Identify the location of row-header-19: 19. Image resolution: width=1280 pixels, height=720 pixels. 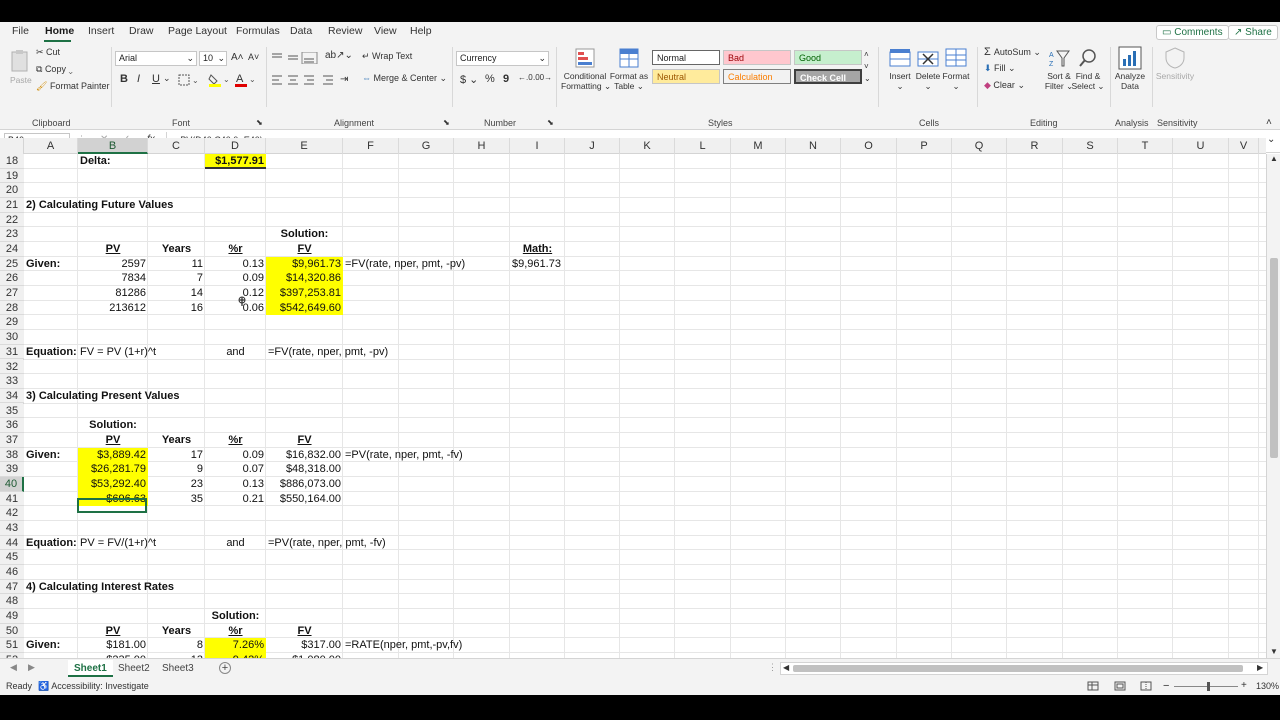
(12, 176).